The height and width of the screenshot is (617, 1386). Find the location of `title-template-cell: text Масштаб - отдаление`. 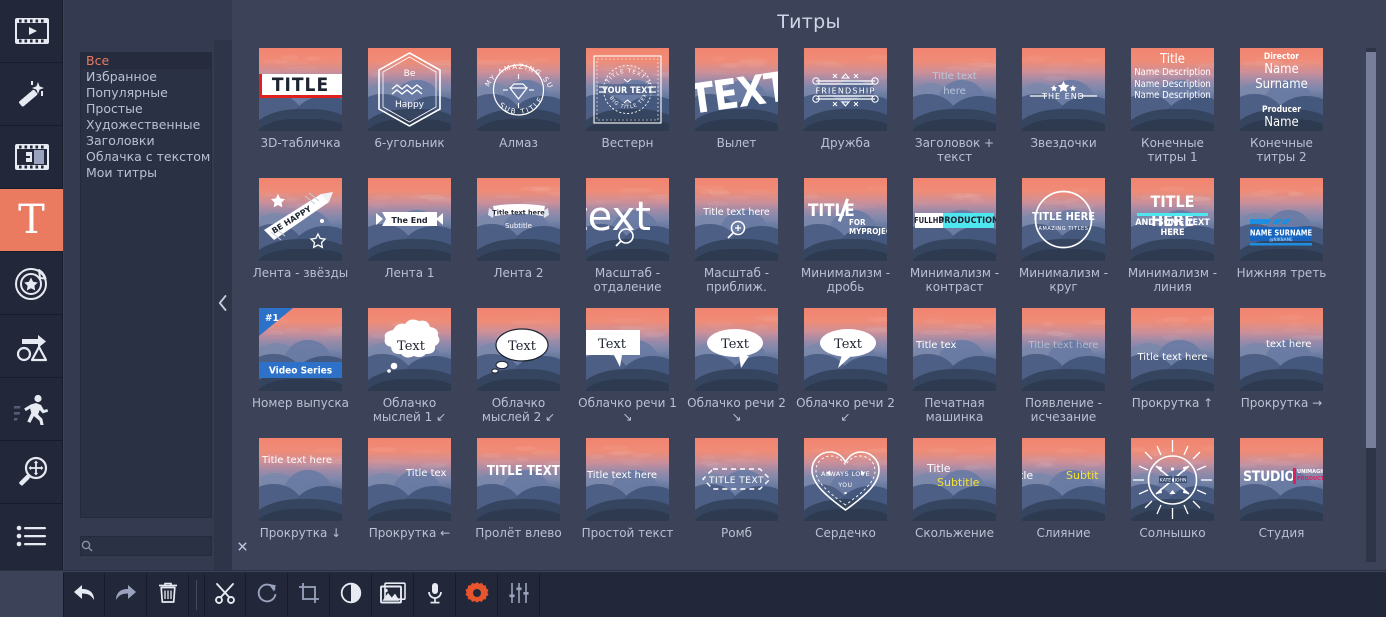

title-template-cell: text Масштаб - отдаление is located at coordinates (627, 243).